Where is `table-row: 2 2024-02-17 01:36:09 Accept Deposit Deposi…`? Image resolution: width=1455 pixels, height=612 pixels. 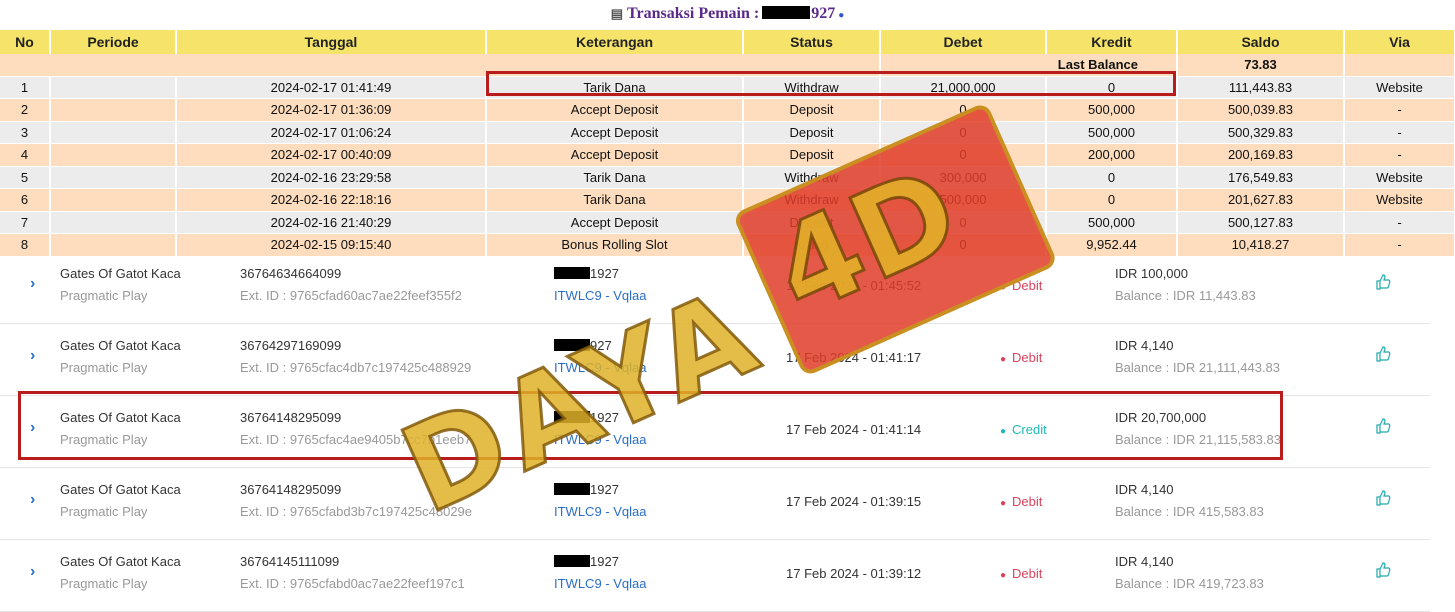 table-row: 2 2024-02-17 01:36:09 Accept Deposit Deposi… is located at coordinates (727, 110).